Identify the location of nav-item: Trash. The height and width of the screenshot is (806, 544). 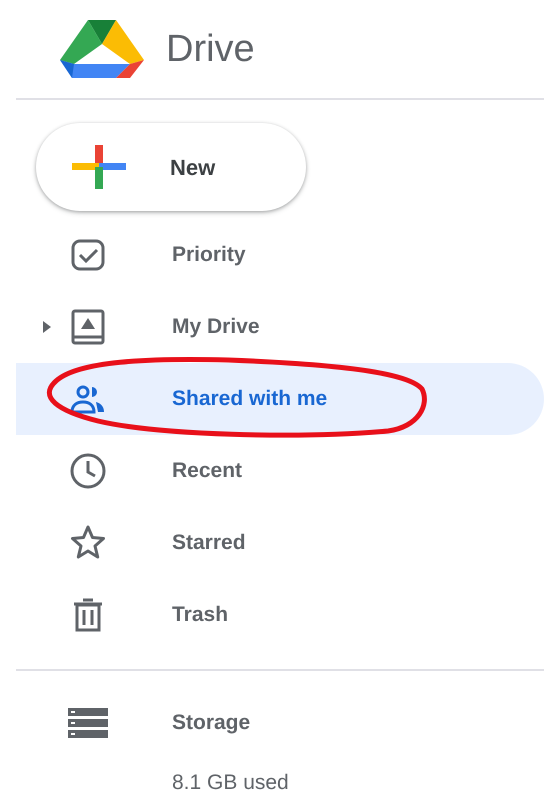
(280, 615).